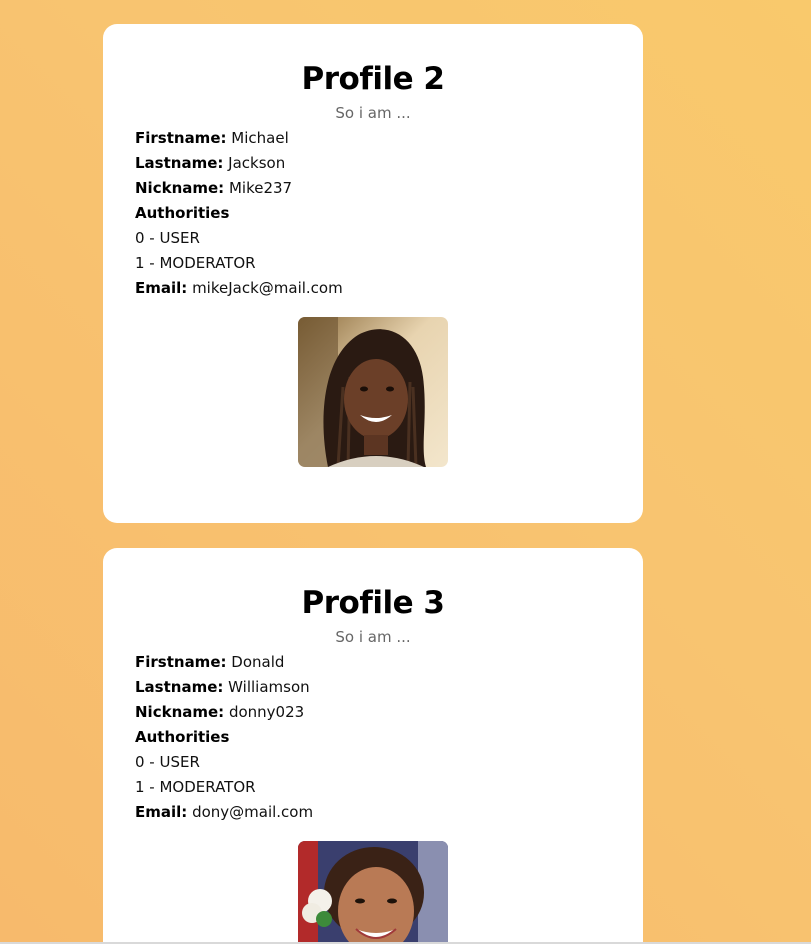 Image resolution: width=811 pixels, height=944 pixels. What do you see at coordinates (373, 603) in the screenshot?
I see `profile-title: Profile 3` at bounding box center [373, 603].